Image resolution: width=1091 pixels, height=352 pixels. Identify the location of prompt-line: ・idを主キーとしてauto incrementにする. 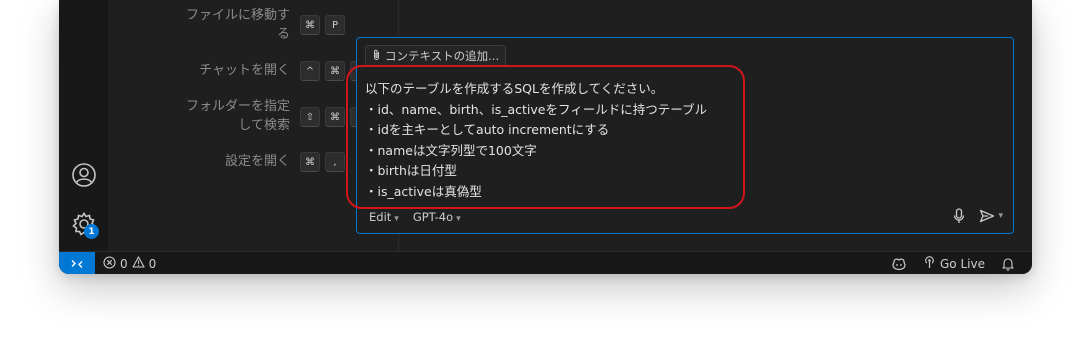
(487, 129).